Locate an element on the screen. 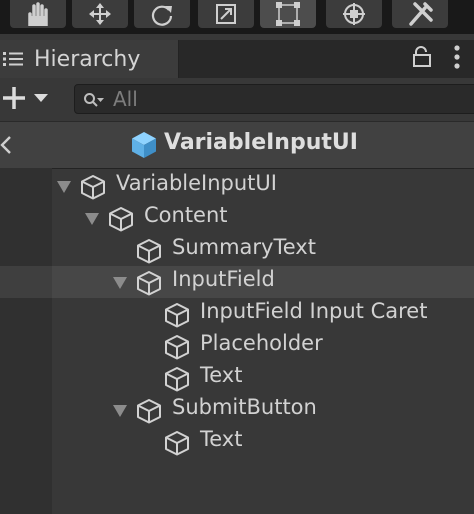 This screenshot has height=514, width=474. tools-icon is located at coordinates (421, 14).